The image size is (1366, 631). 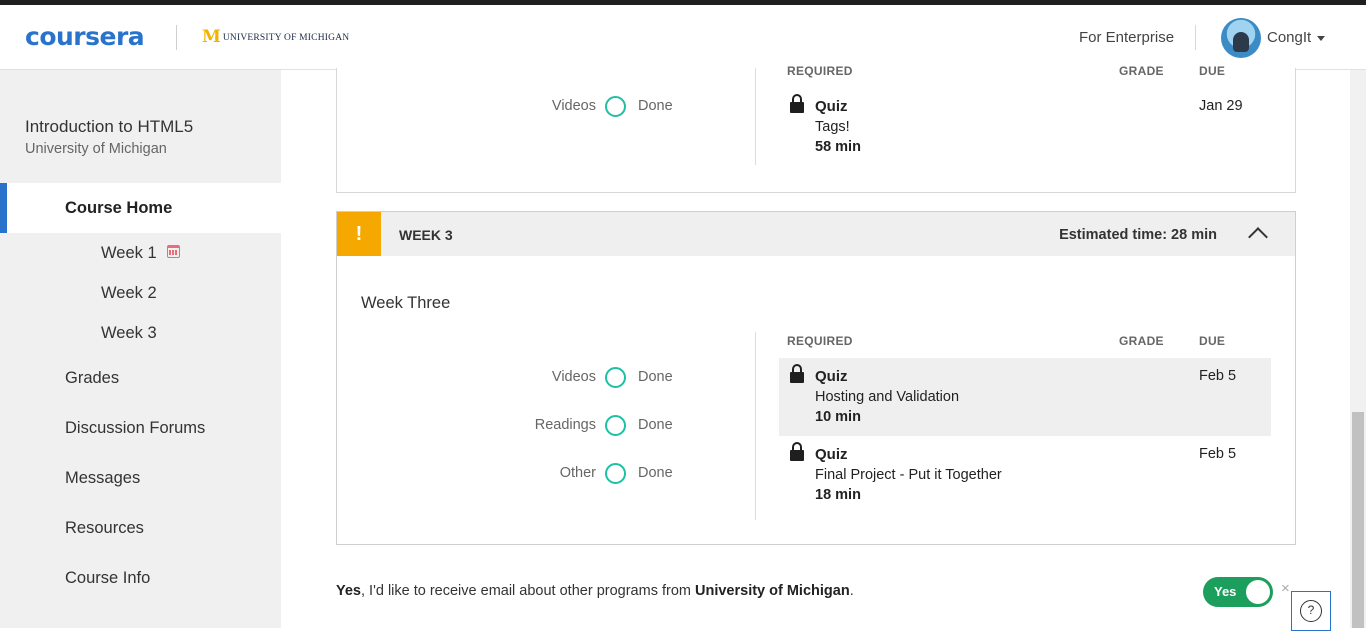 What do you see at coordinates (107, 578) in the screenshot?
I see `sidebar-item-course-info: Course Info` at bounding box center [107, 578].